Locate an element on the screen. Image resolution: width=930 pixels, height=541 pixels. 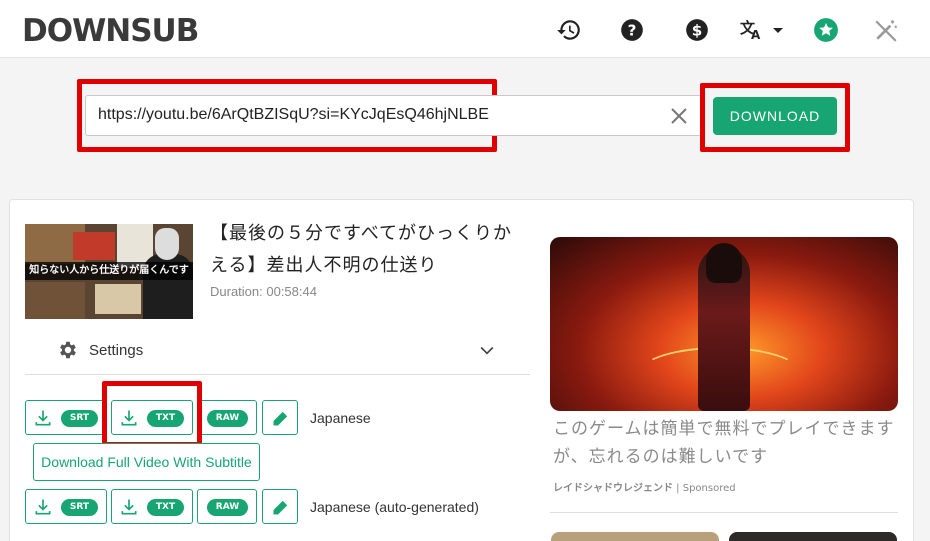
txt-download-button: TXT is located at coordinates (152, 506).